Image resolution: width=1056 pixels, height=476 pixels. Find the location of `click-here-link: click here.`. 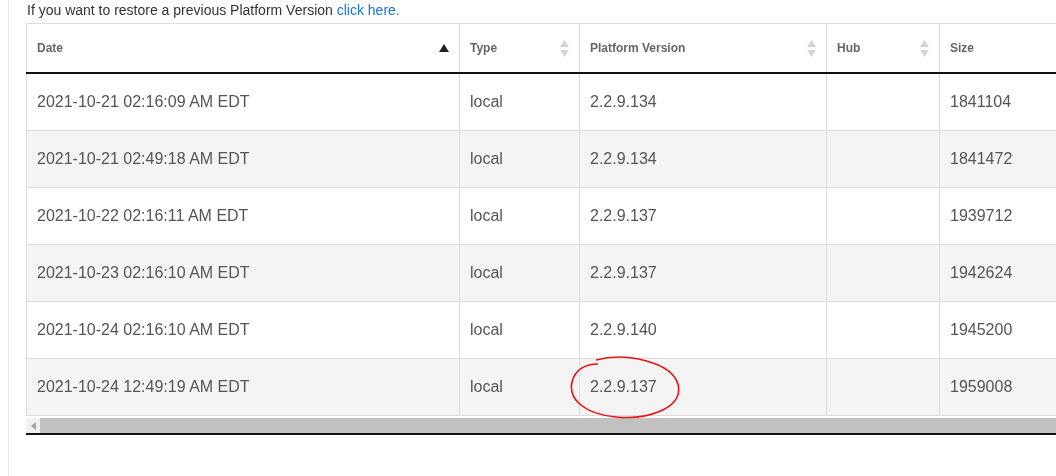

click-here-link: click here. is located at coordinates (368, 10).